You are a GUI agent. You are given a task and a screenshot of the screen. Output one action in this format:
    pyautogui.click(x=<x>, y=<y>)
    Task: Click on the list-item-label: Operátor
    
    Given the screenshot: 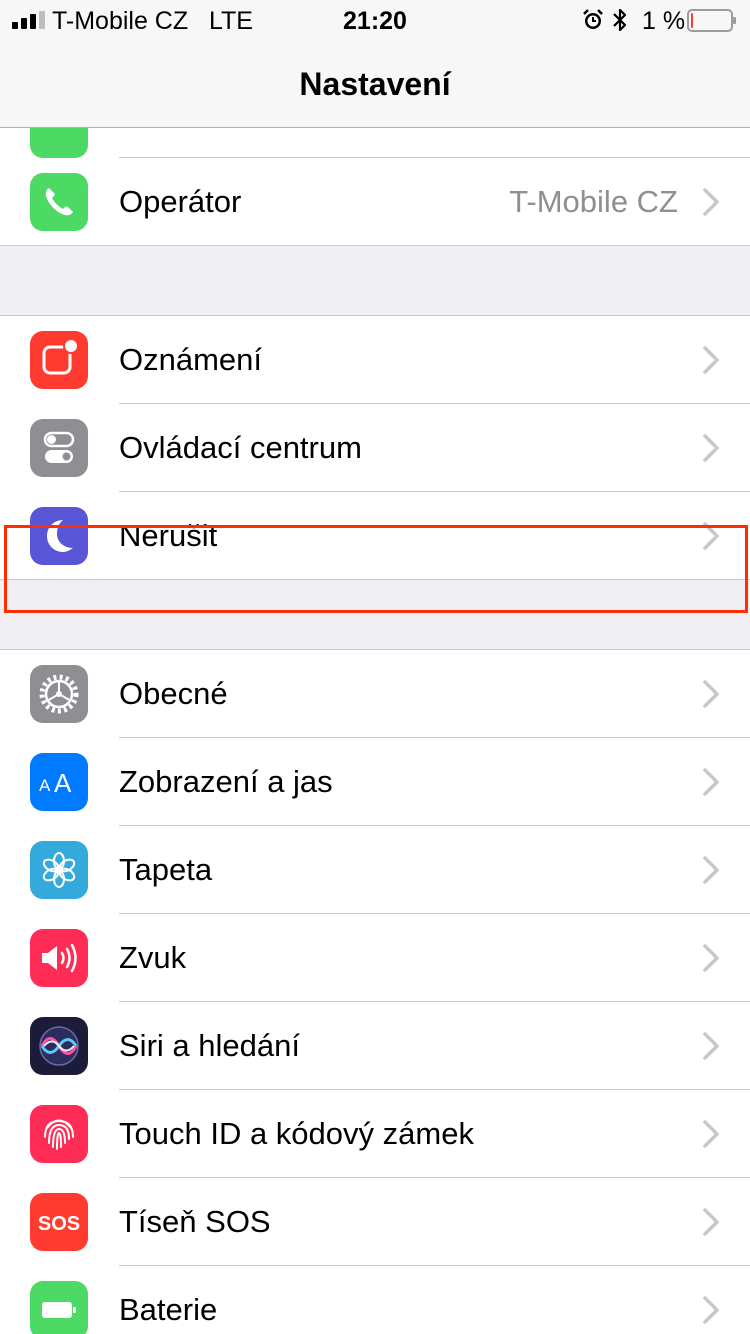 What is the action you would take?
    pyautogui.click(x=180, y=201)
    